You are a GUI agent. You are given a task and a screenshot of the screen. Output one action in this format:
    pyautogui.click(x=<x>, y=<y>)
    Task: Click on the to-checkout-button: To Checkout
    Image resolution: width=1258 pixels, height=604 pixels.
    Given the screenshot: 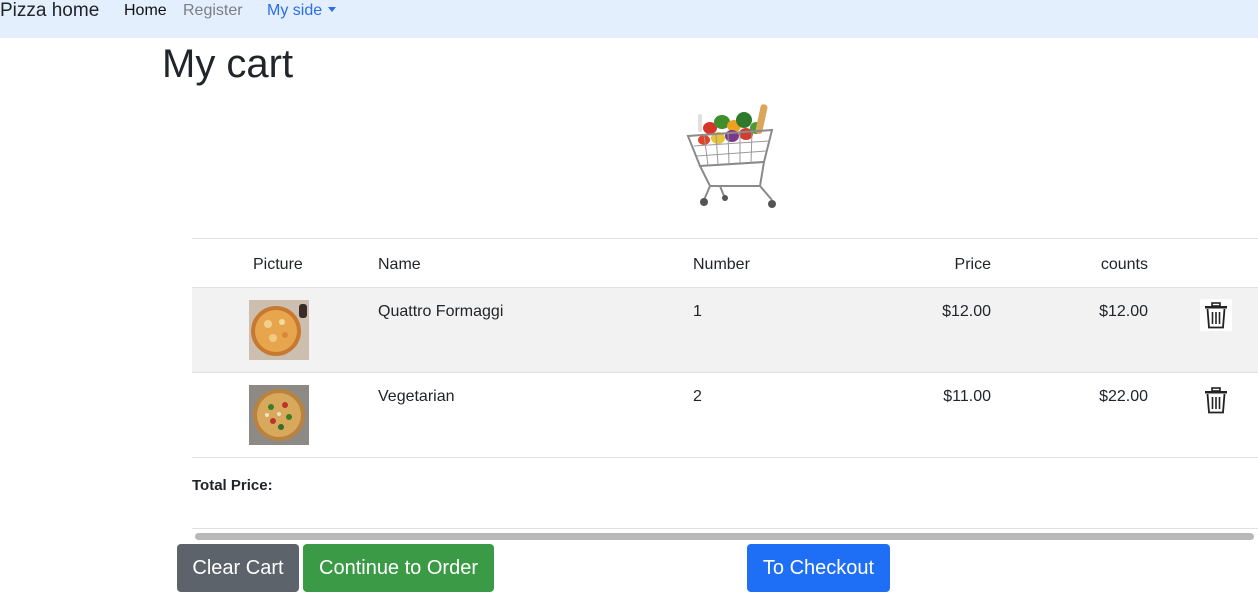 What is the action you would take?
    pyautogui.click(x=818, y=568)
    